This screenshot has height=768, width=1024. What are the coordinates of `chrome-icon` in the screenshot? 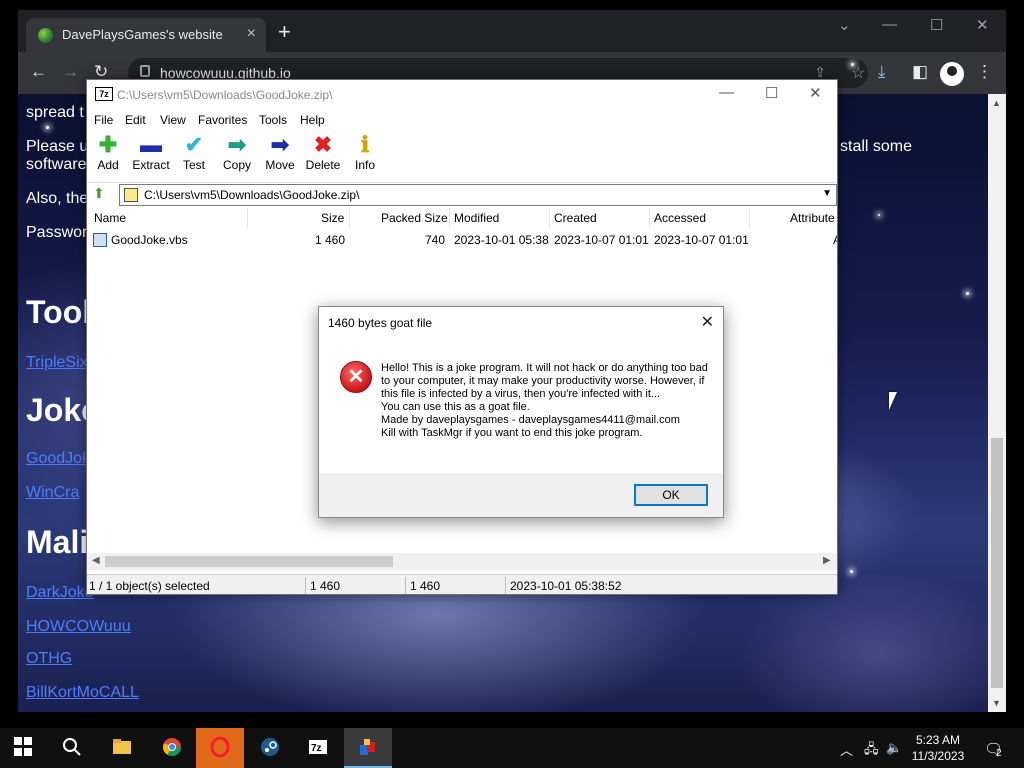 It's located at (172, 747).